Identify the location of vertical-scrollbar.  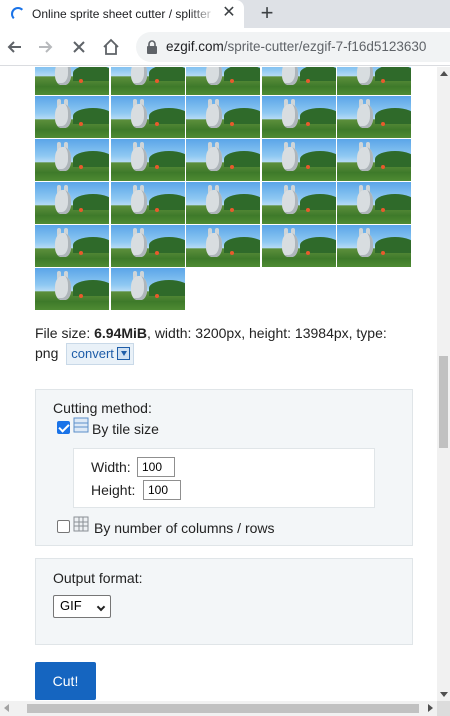
(443, 384).